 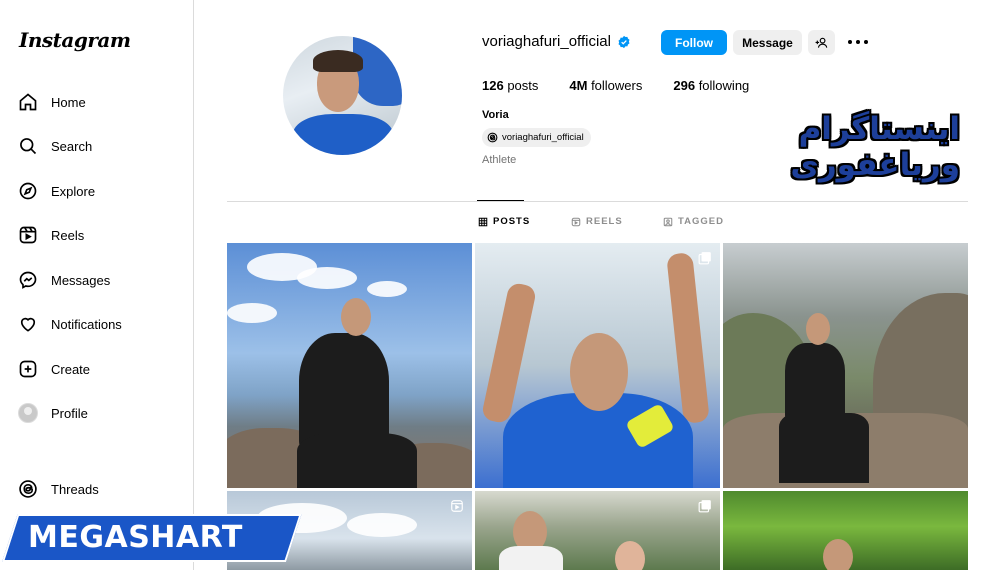 I want to click on profile-avatar, so click(x=342, y=95).